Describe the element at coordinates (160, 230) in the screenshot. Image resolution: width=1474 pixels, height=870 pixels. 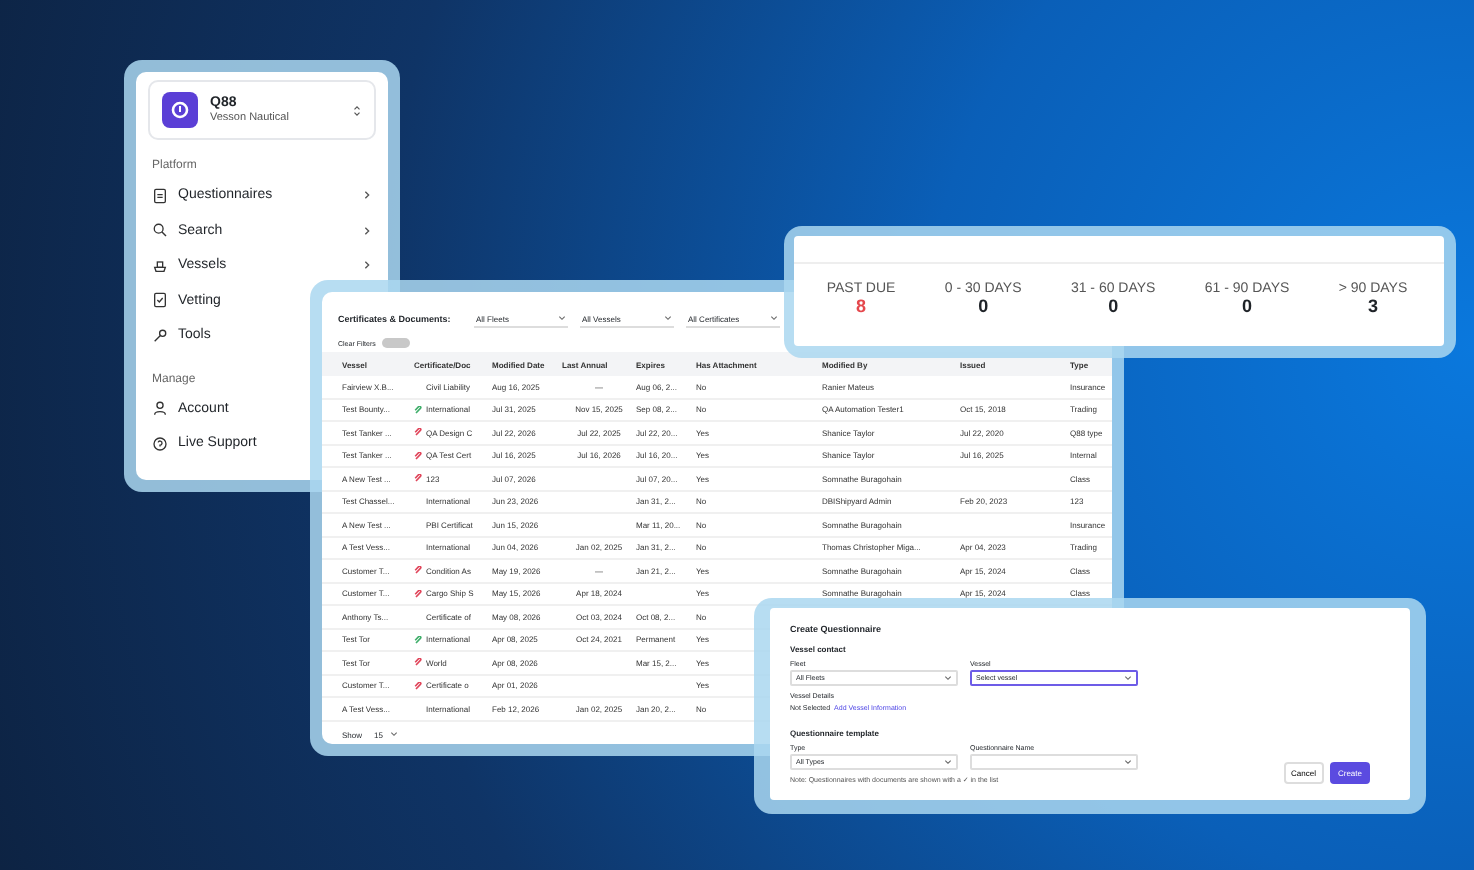
I see `search-icon` at that location.